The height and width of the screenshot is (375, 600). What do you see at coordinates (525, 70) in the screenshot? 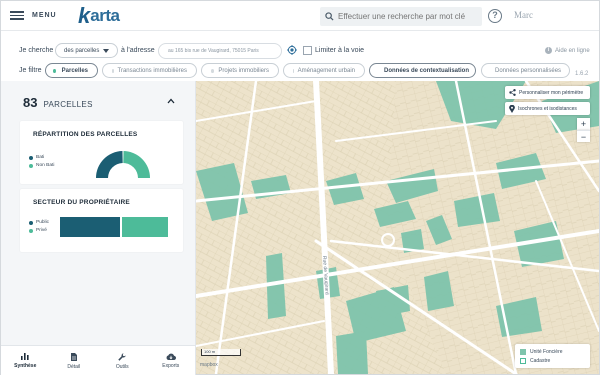
I see `filter-personnalisees: Données personnalisées` at bounding box center [525, 70].